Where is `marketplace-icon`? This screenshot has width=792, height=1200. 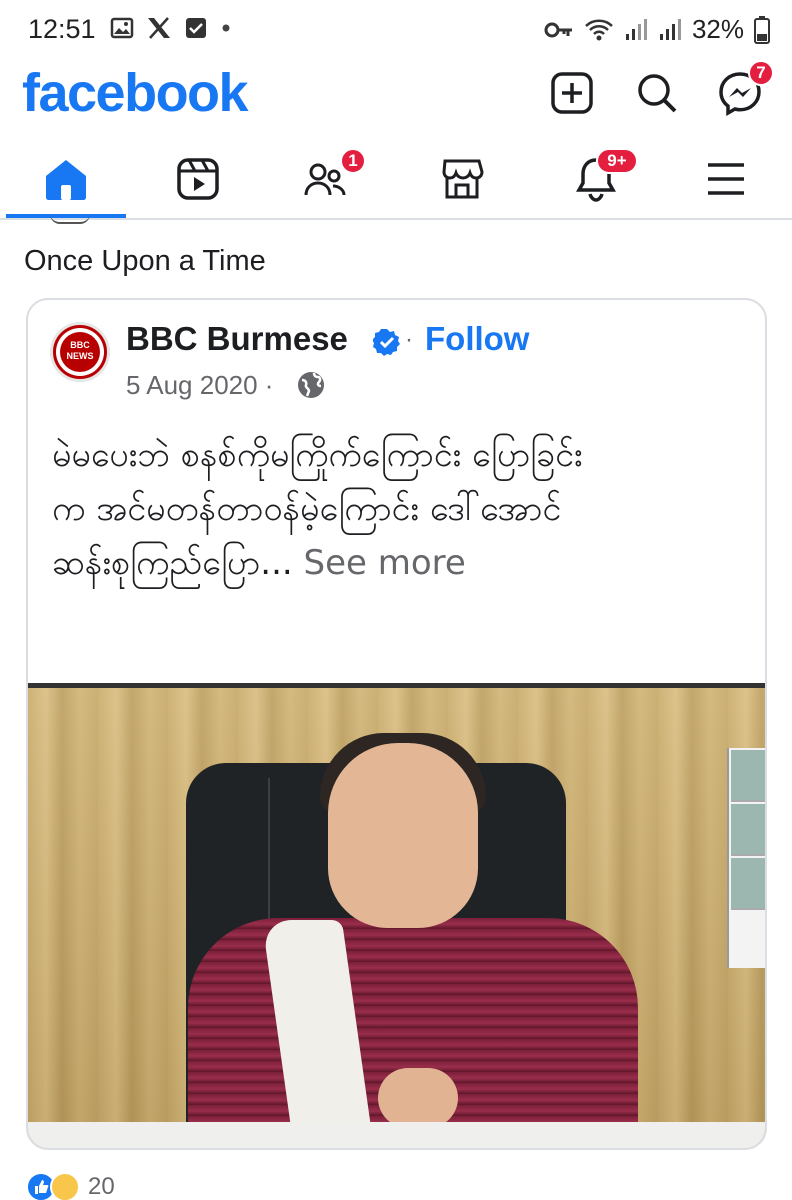
marketplace-icon is located at coordinates (463, 179).